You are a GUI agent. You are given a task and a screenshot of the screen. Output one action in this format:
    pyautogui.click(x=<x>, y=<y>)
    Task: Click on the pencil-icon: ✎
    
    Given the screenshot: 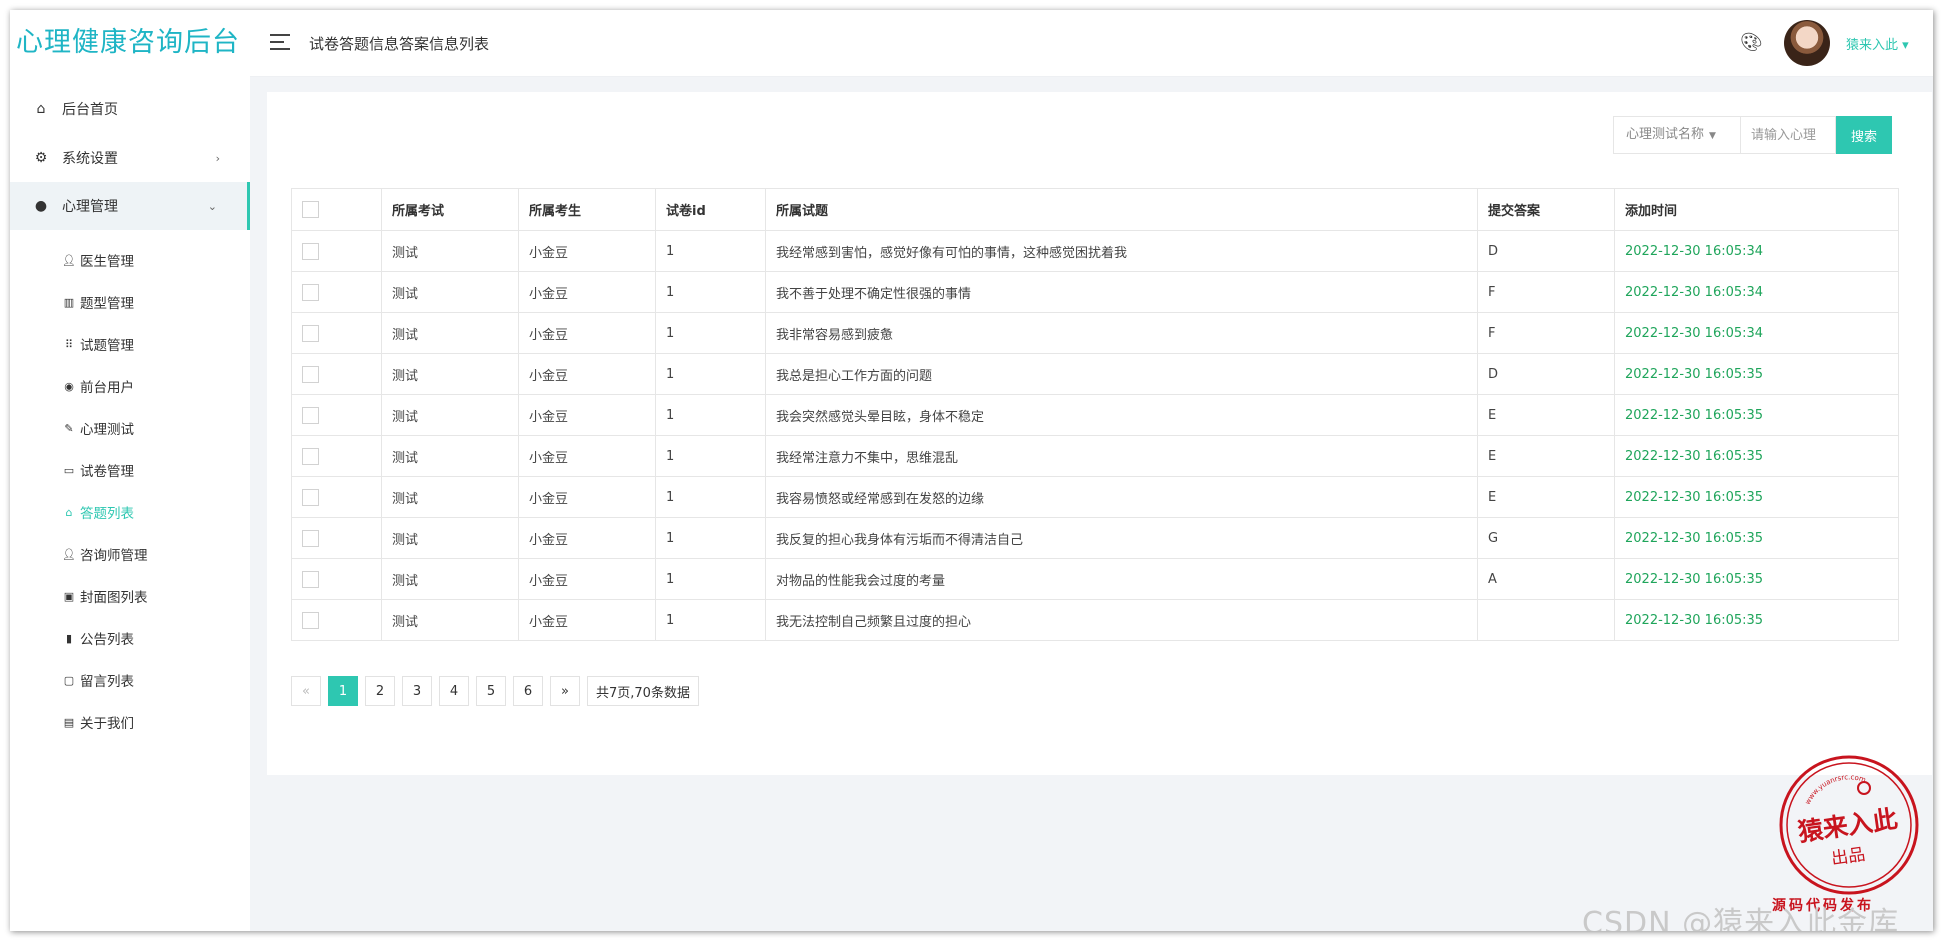 What is the action you would take?
    pyautogui.click(x=69, y=428)
    